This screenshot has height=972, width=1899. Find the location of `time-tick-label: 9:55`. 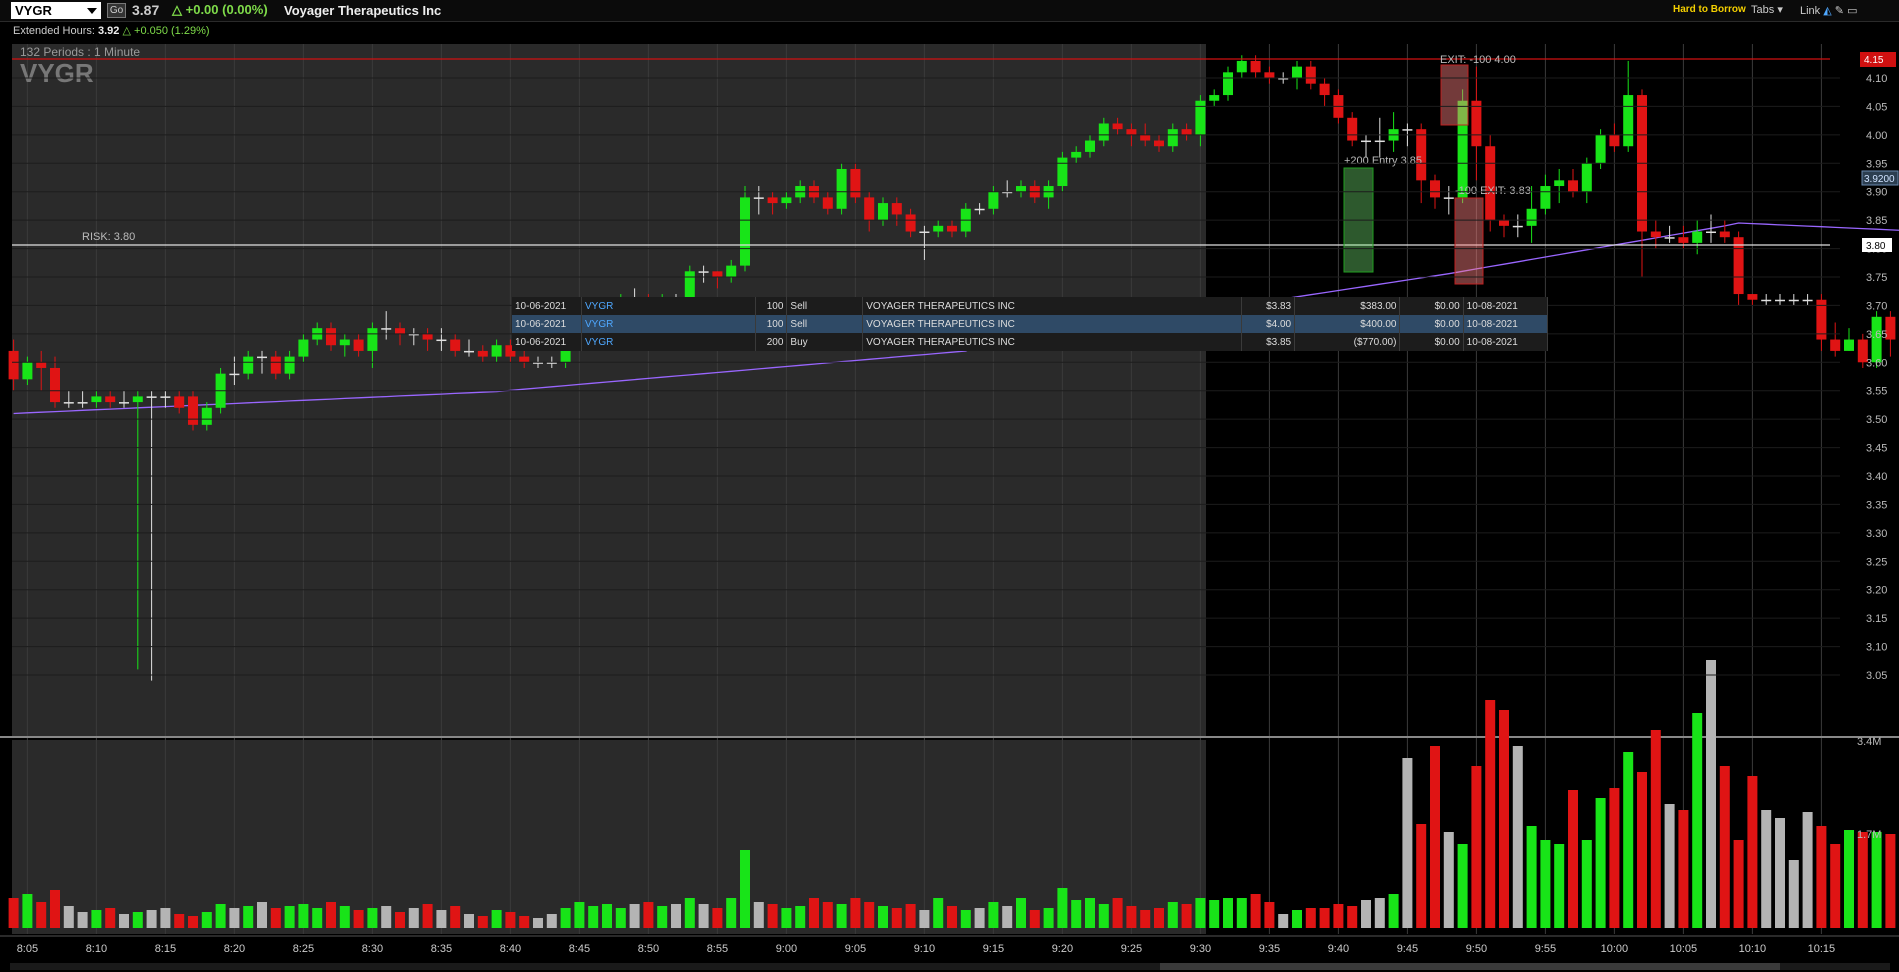

time-tick-label: 9:55 is located at coordinates (1545, 949).